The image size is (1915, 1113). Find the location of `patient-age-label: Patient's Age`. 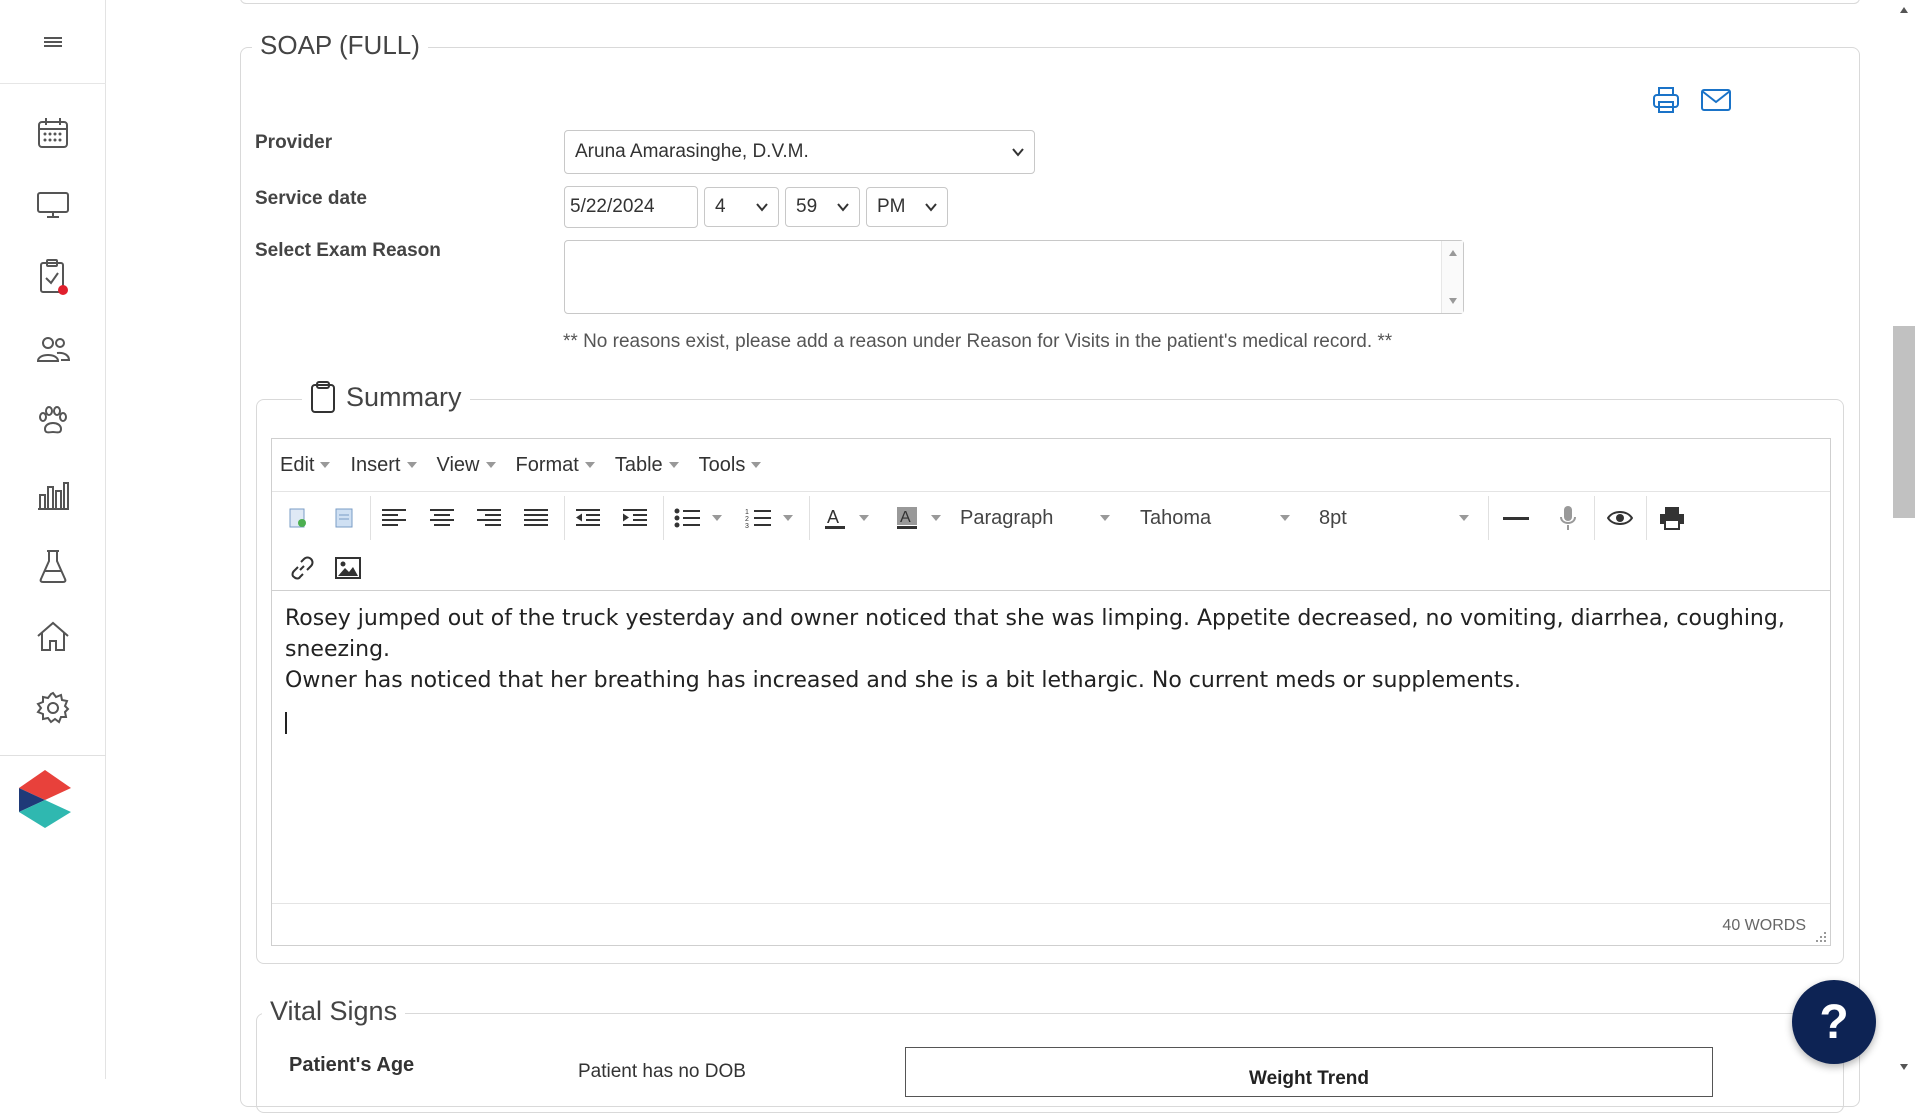

patient-age-label: Patient's Age is located at coordinates (352, 1065).